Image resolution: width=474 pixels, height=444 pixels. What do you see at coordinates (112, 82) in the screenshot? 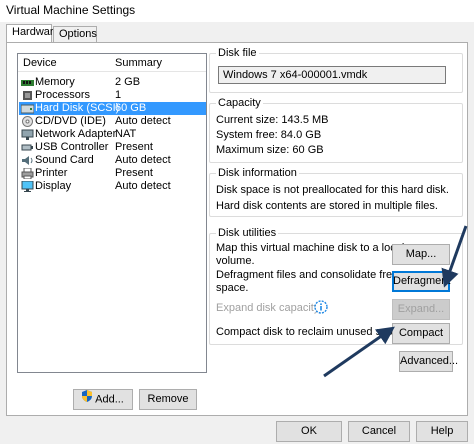
I see `device-row-memory: Memory 2 GB` at bounding box center [112, 82].